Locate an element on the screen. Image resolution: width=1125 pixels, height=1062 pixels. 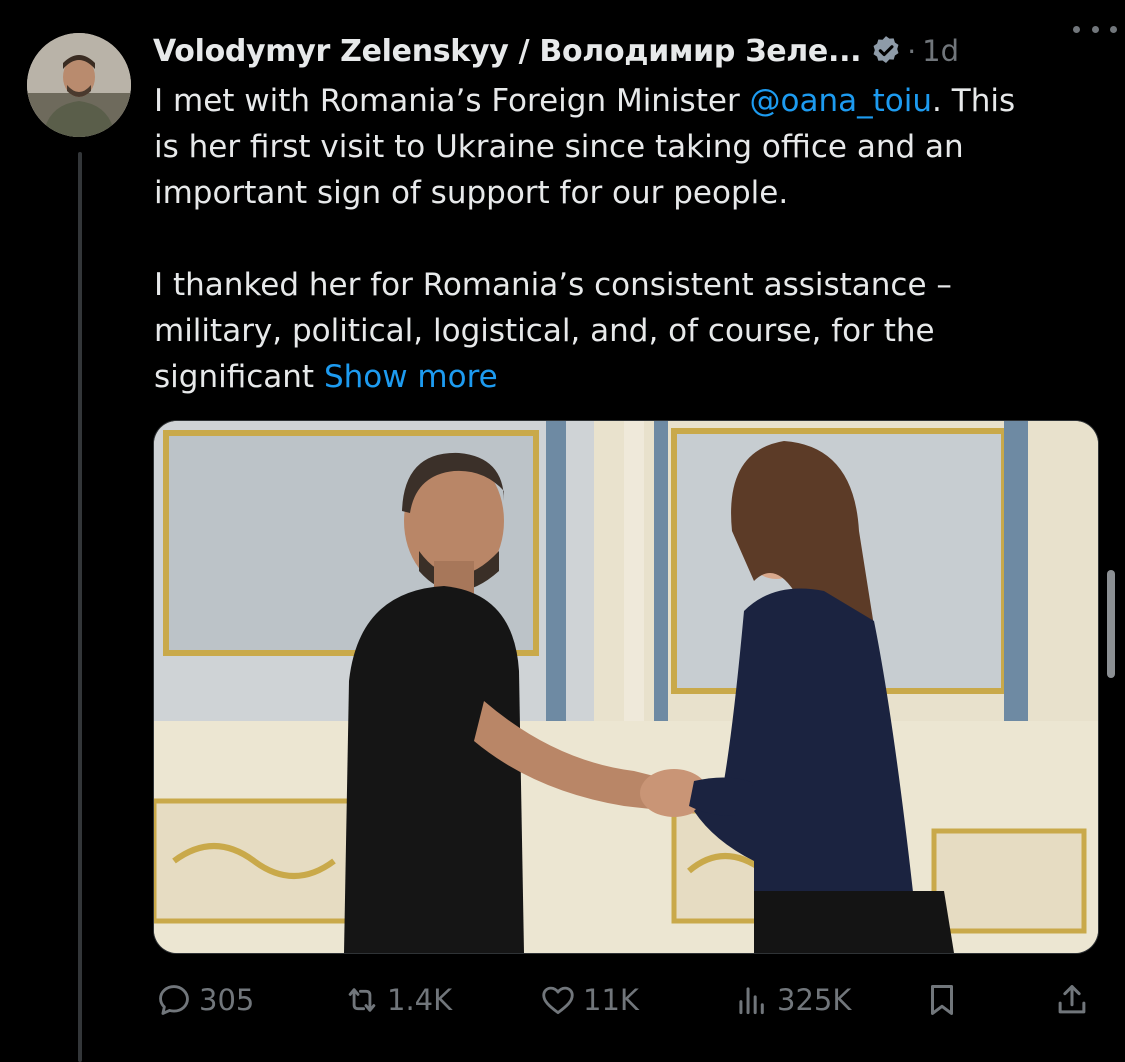
views-button: 325K is located at coordinates (792, 1000).